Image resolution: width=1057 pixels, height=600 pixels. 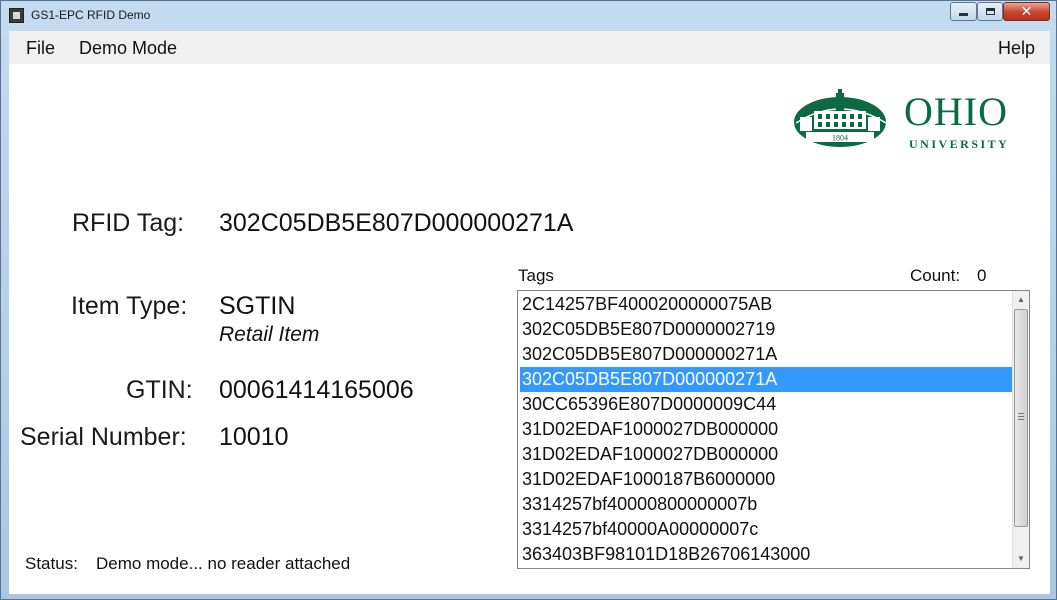 I want to click on tag-list-item: 31D02EDAF1000187B6000000, so click(x=766, y=479).